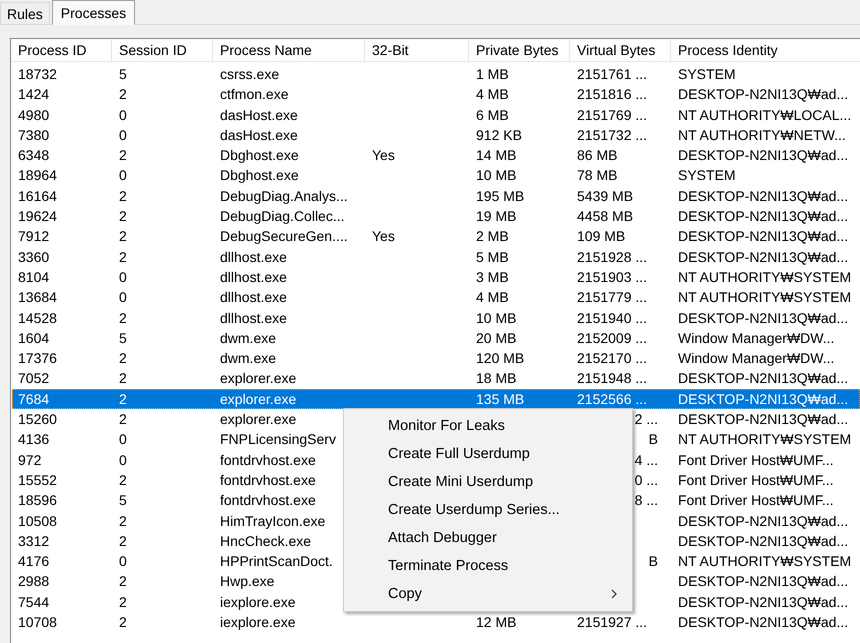  I want to click on table-cell-text: 14 MB, so click(496, 156).